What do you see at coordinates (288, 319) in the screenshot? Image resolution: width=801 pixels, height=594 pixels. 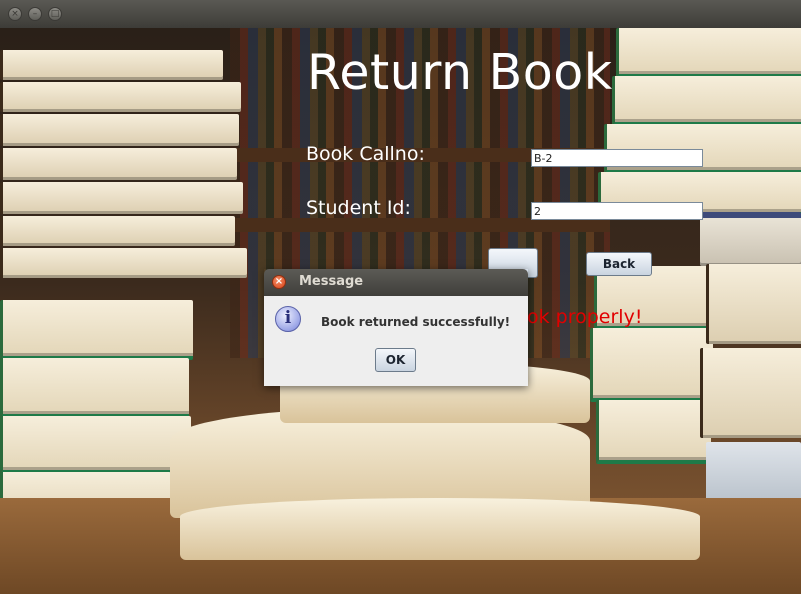 I see `info-icon: i` at bounding box center [288, 319].